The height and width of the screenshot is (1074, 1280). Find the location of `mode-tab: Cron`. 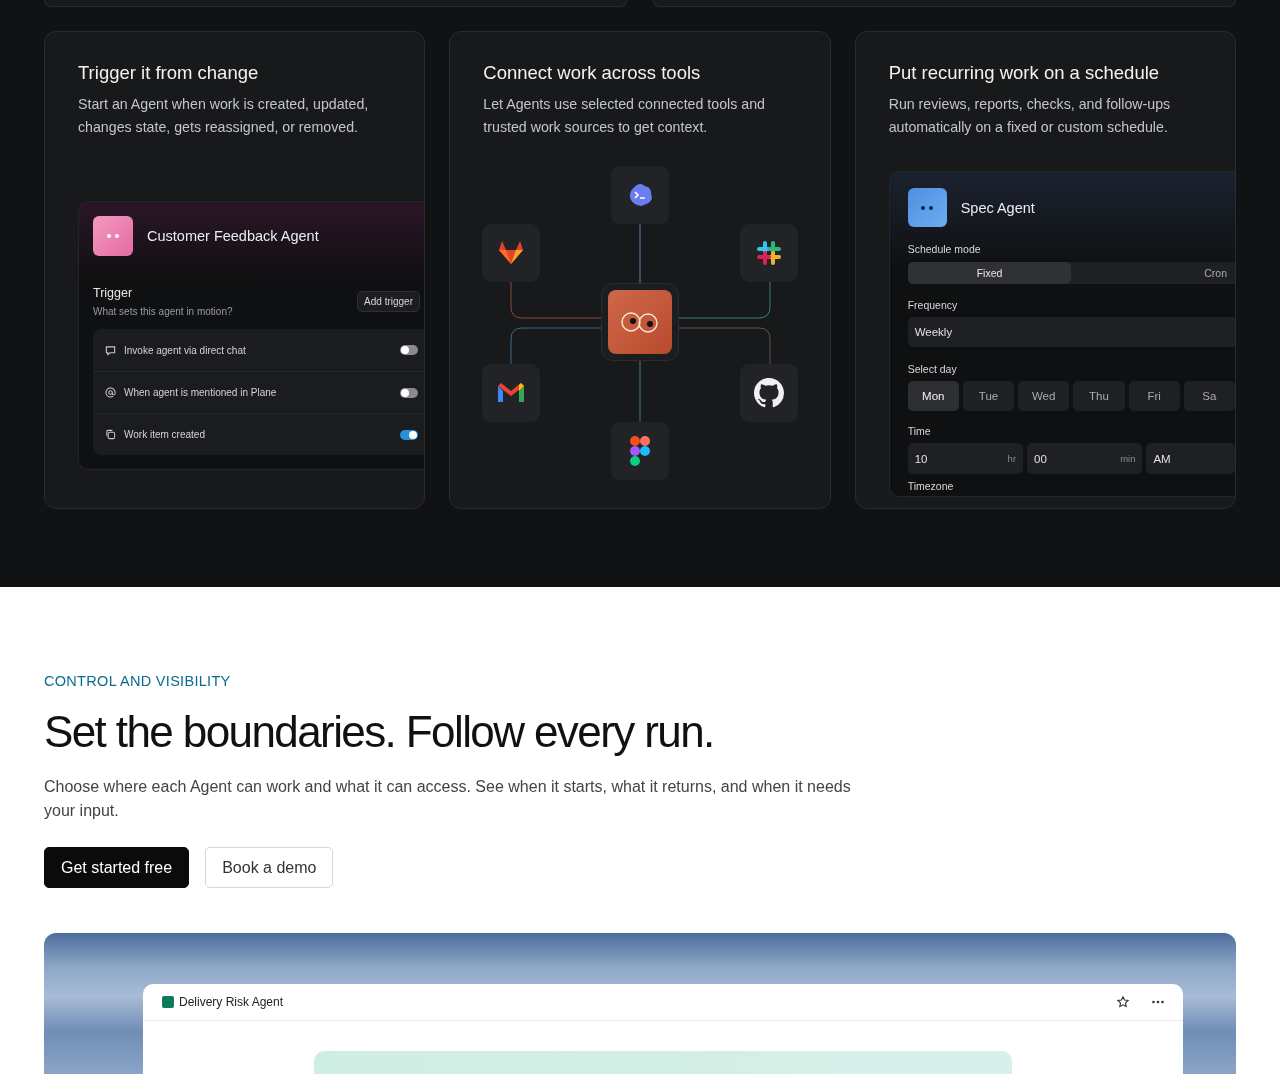

mode-tab: Cron is located at coordinates (1153, 273).